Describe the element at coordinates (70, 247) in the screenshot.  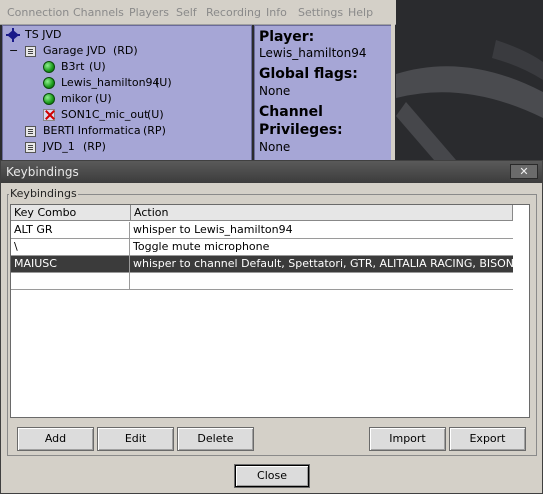
I see `key-combo-cell: \` at that location.